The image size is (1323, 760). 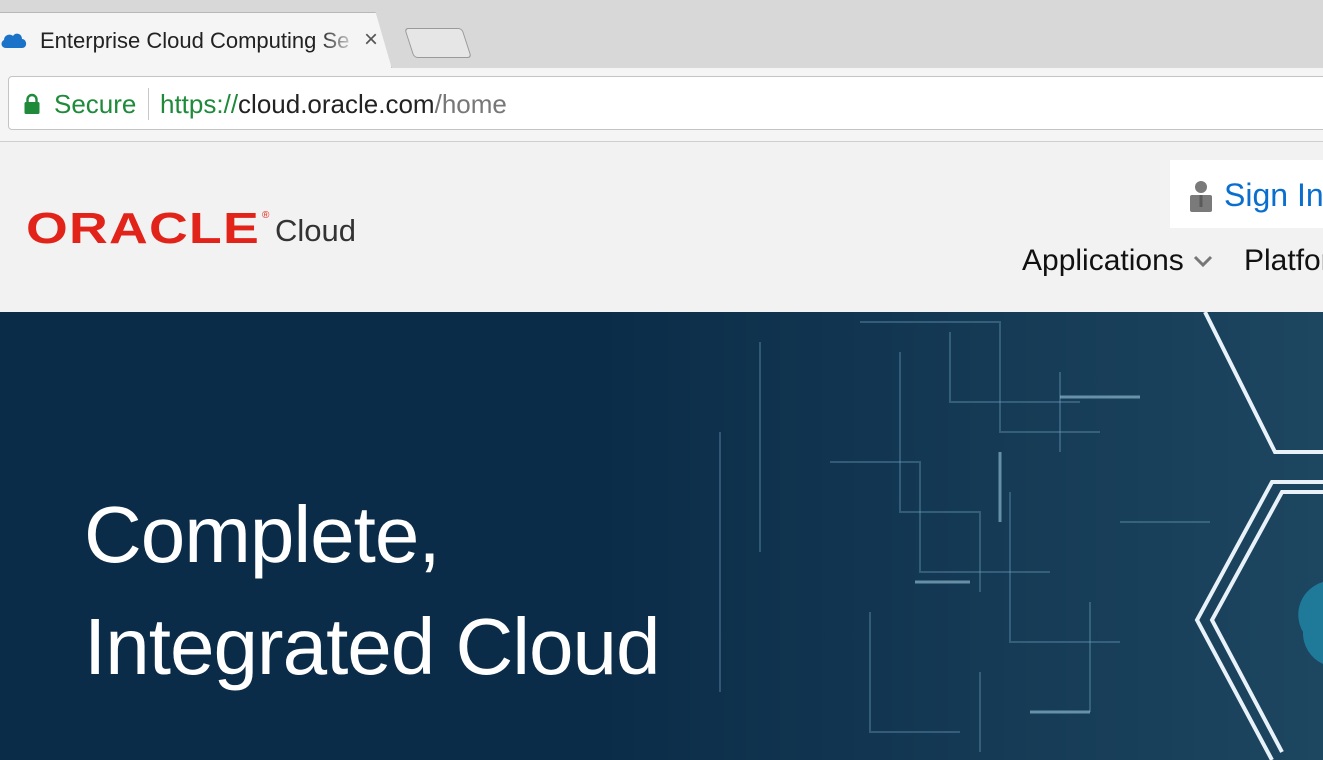 What do you see at coordinates (1203, 261) in the screenshot?
I see `chevron-down-icon` at bounding box center [1203, 261].